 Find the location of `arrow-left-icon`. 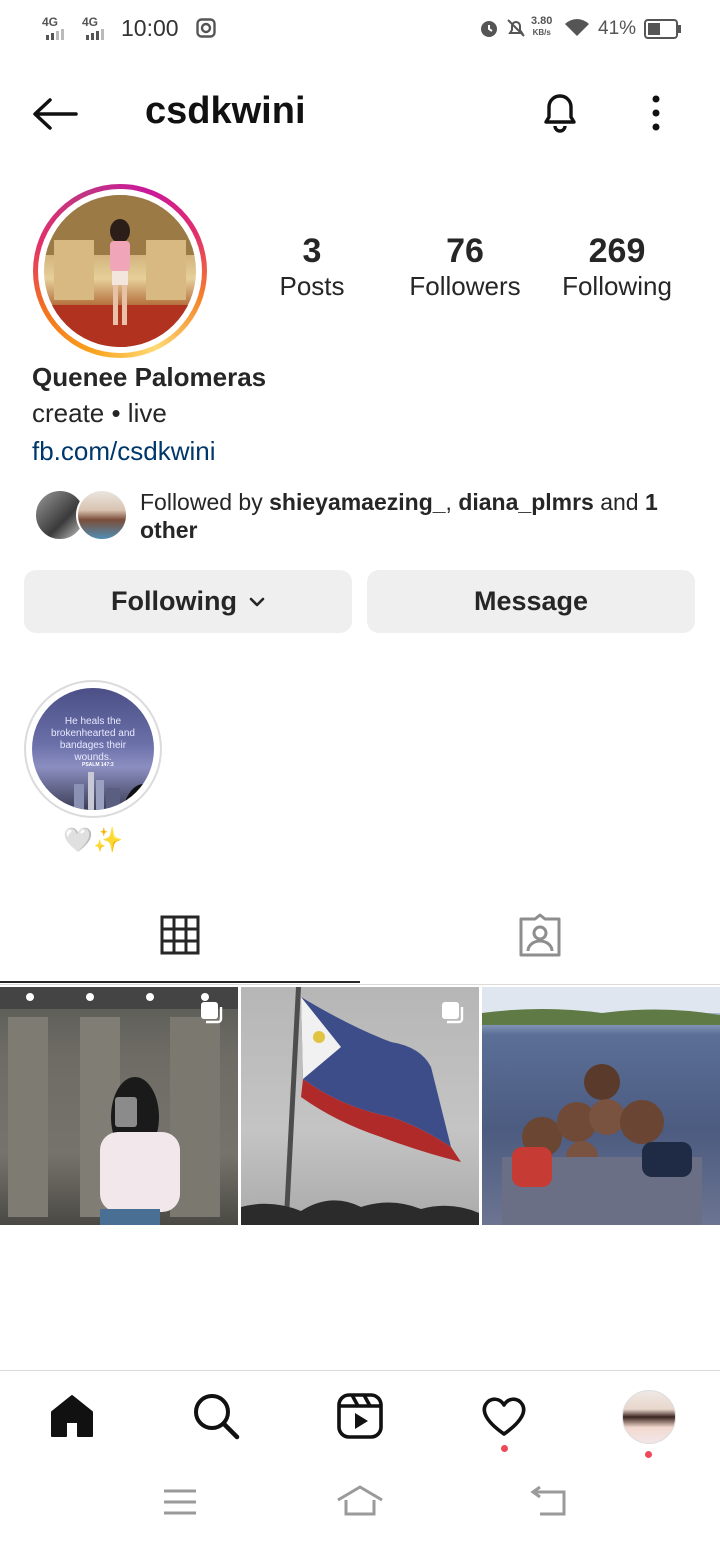

arrow-left-icon is located at coordinates (55, 114).